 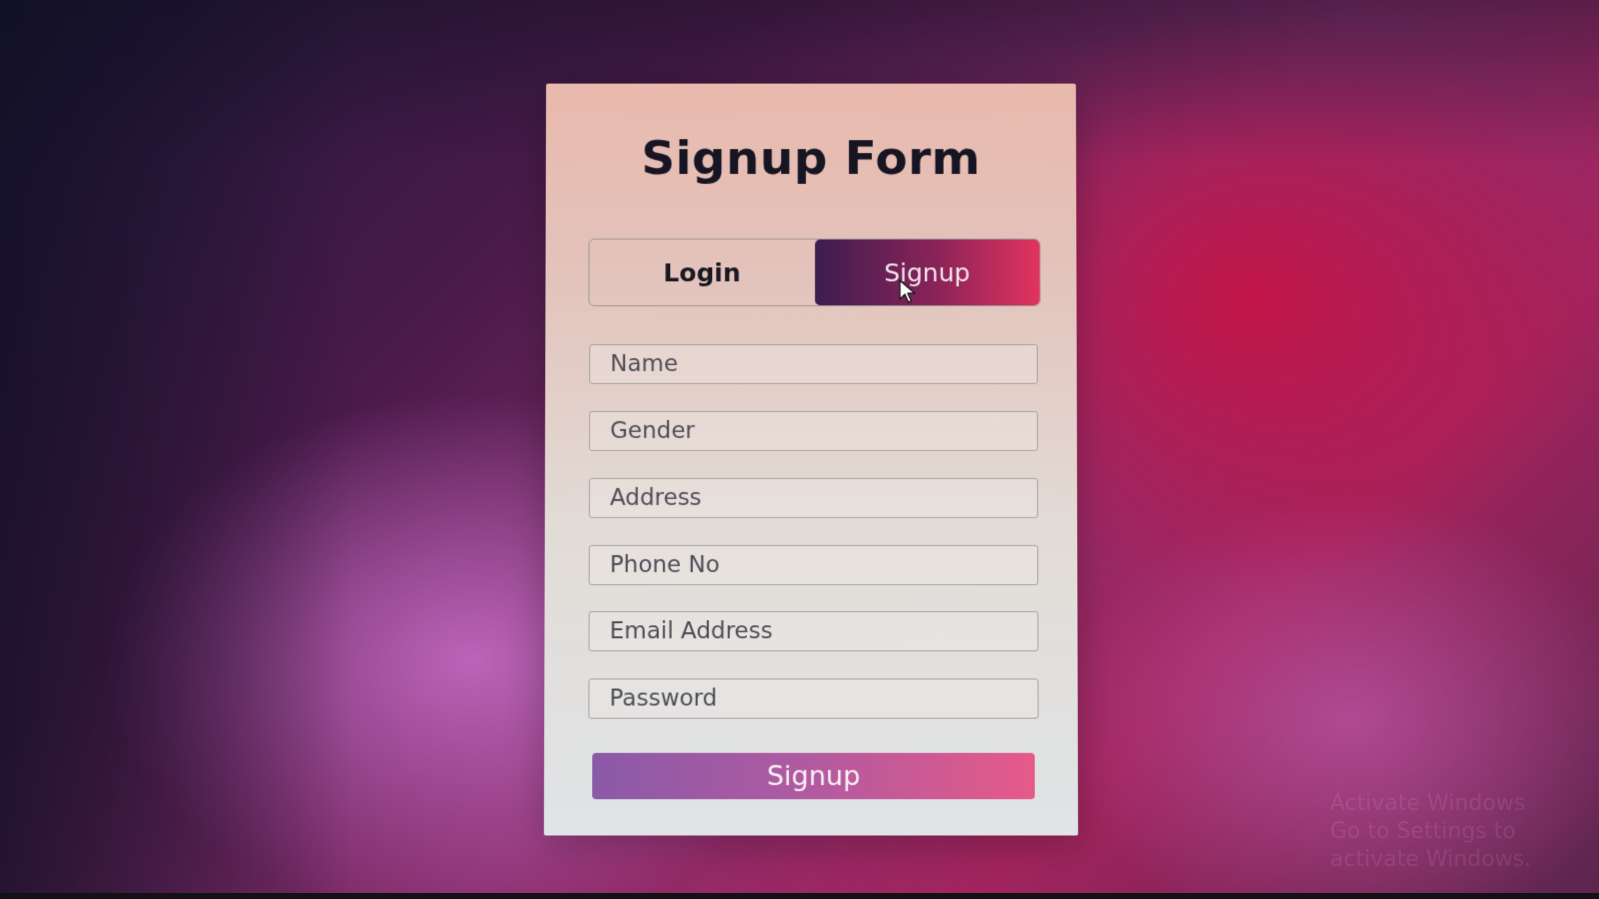 What do you see at coordinates (799, 896) in the screenshot?
I see `taskbar-edge` at bounding box center [799, 896].